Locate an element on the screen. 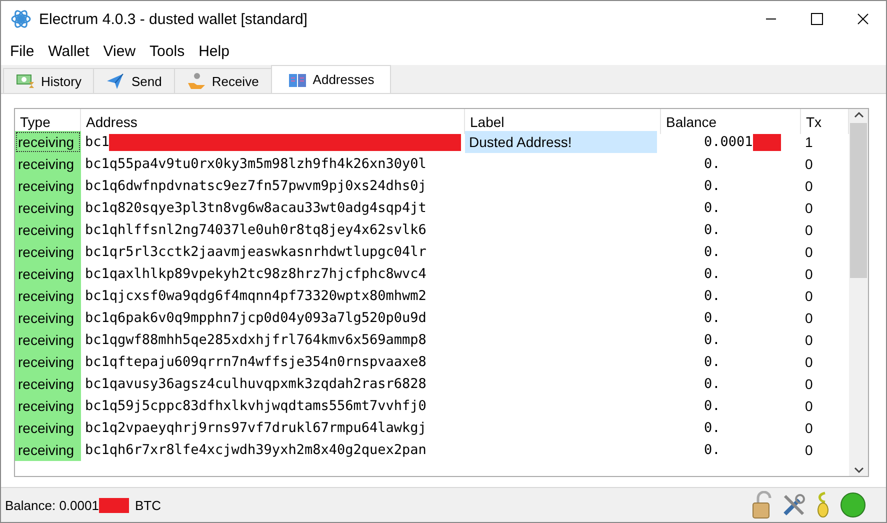  address-text: bc1q59j5cppc83dfhxlkvhjwqdtams556mt7vvhfj0 is located at coordinates (255, 406).